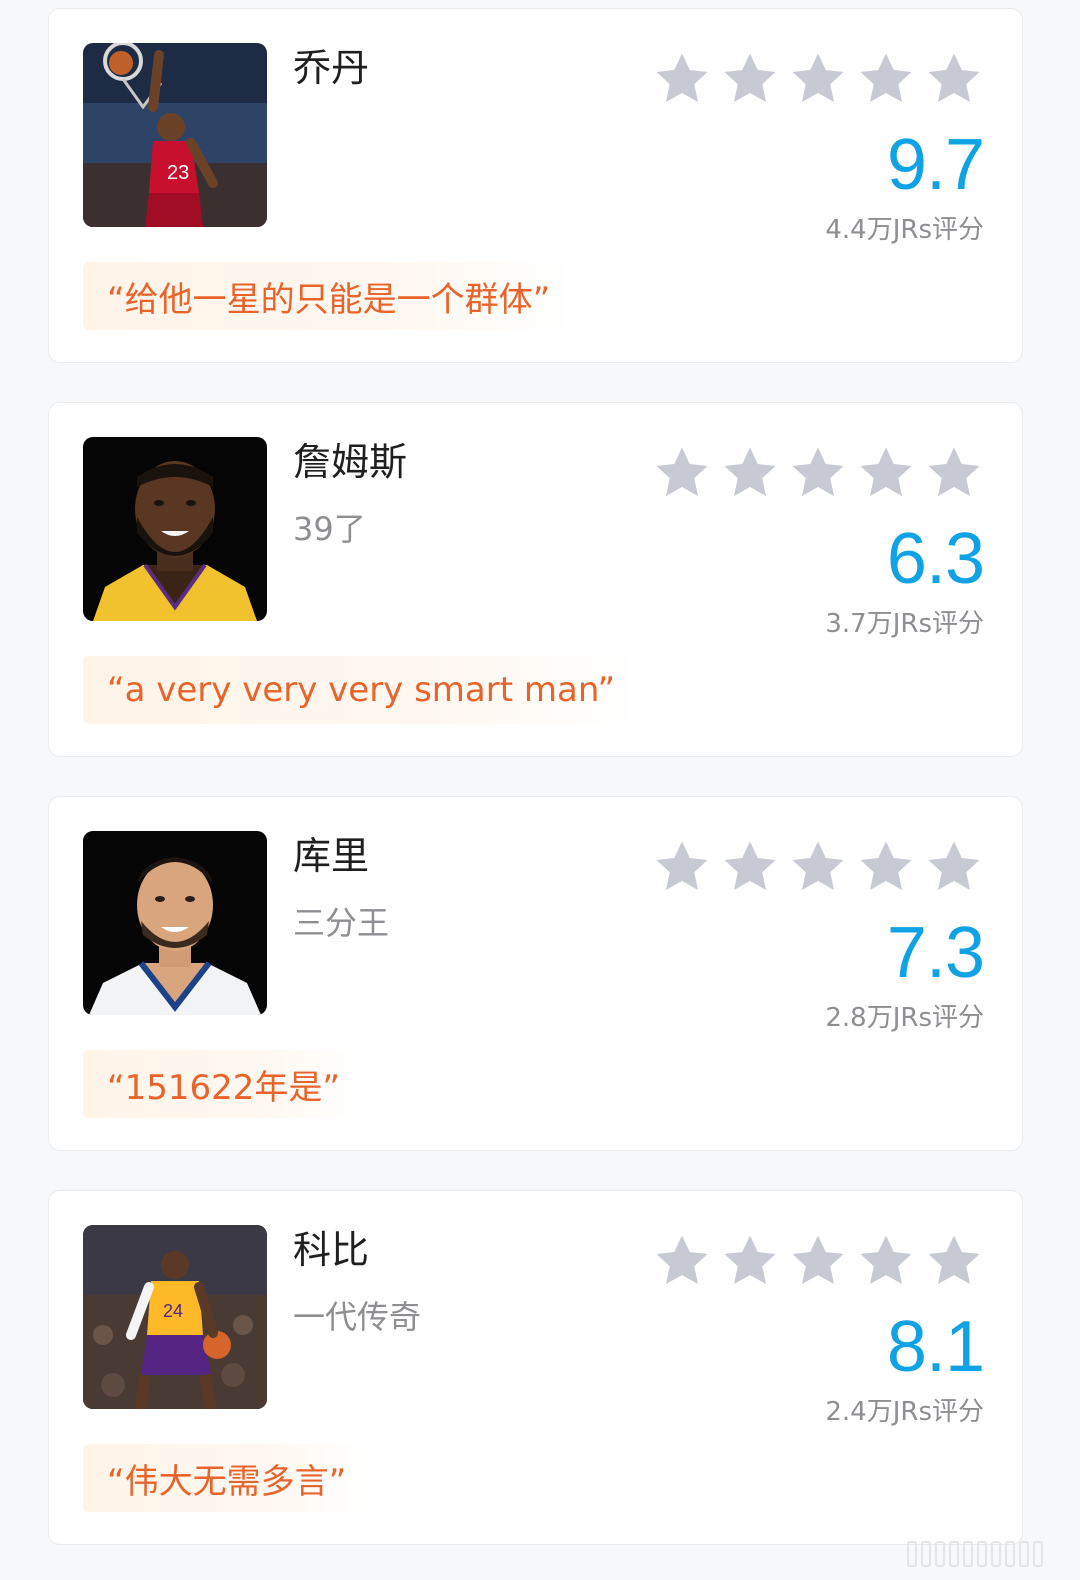 This screenshot has height=1580, width=1080. I want to click on kobe-photo: 24, so click(175, 1317).